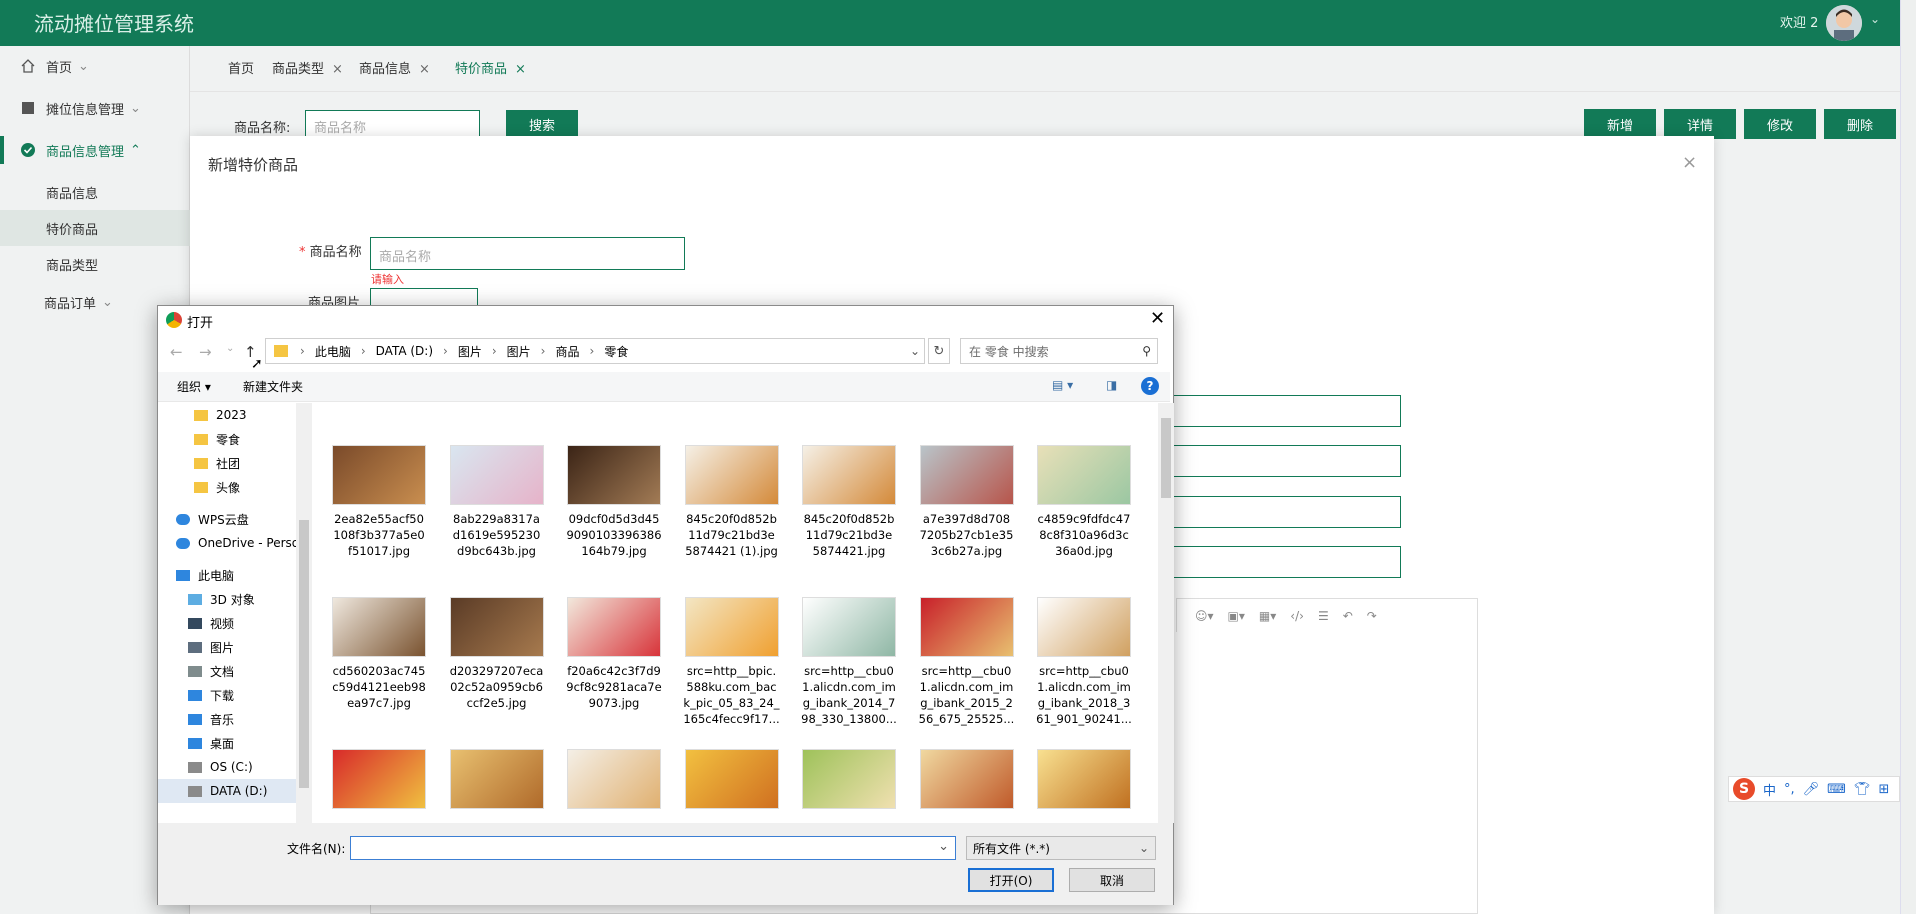  What do you see at coordinates (1372, 616) in the screenshot?
I see `redo-icon: ↷` at bounding box center [1372, 616].